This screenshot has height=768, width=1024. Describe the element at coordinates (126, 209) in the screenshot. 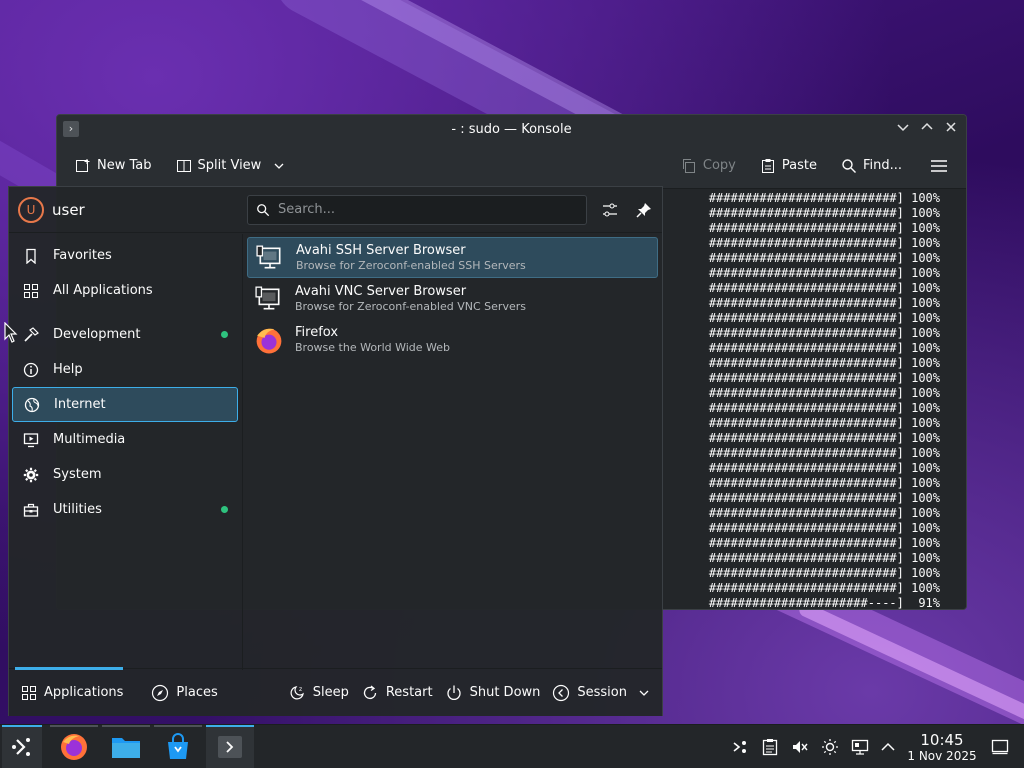

I see `user-area: U user` at that location.